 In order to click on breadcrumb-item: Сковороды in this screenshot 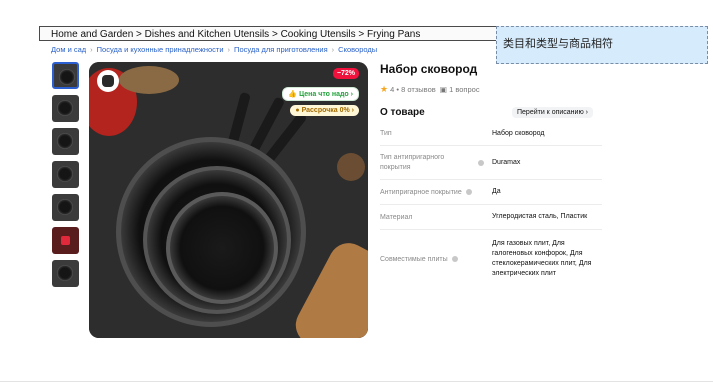, I will do `click(357, 49)`.